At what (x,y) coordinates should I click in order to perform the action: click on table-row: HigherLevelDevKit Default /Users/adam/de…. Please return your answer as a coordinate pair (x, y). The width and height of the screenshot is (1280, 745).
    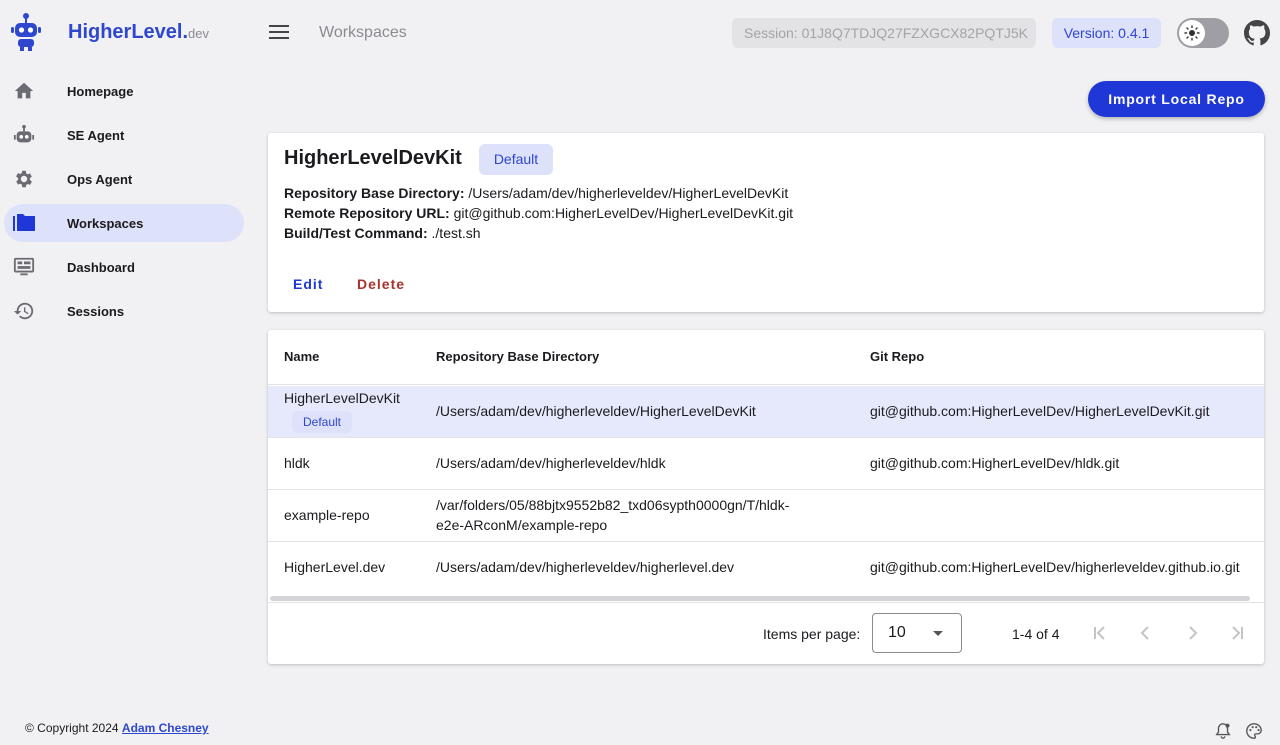
    Looking at the image, I should click on (766, 412).